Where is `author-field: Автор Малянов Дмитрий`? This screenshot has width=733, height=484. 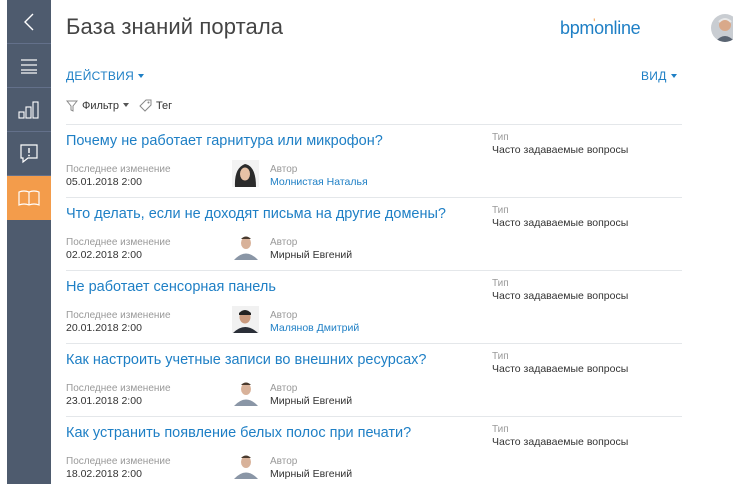 author-field: Автор Малянов Дмитрий is located at coordinates (314, 322).